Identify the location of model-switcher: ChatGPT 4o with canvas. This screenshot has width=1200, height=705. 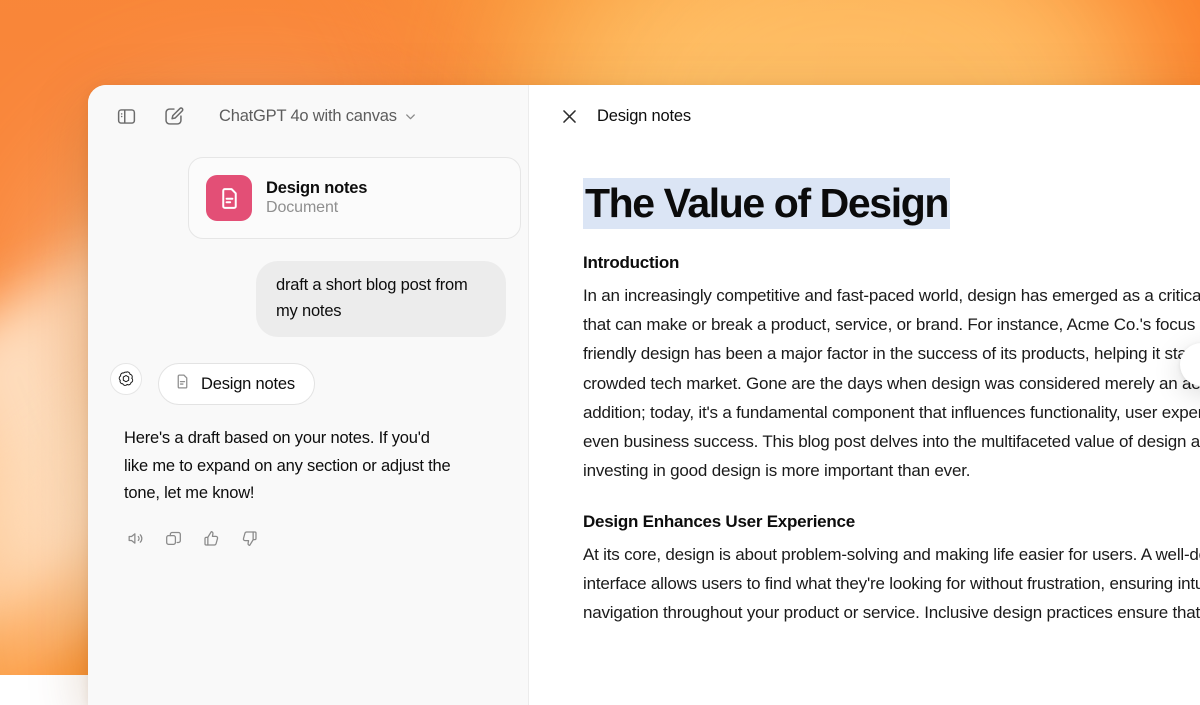
(318, 116).